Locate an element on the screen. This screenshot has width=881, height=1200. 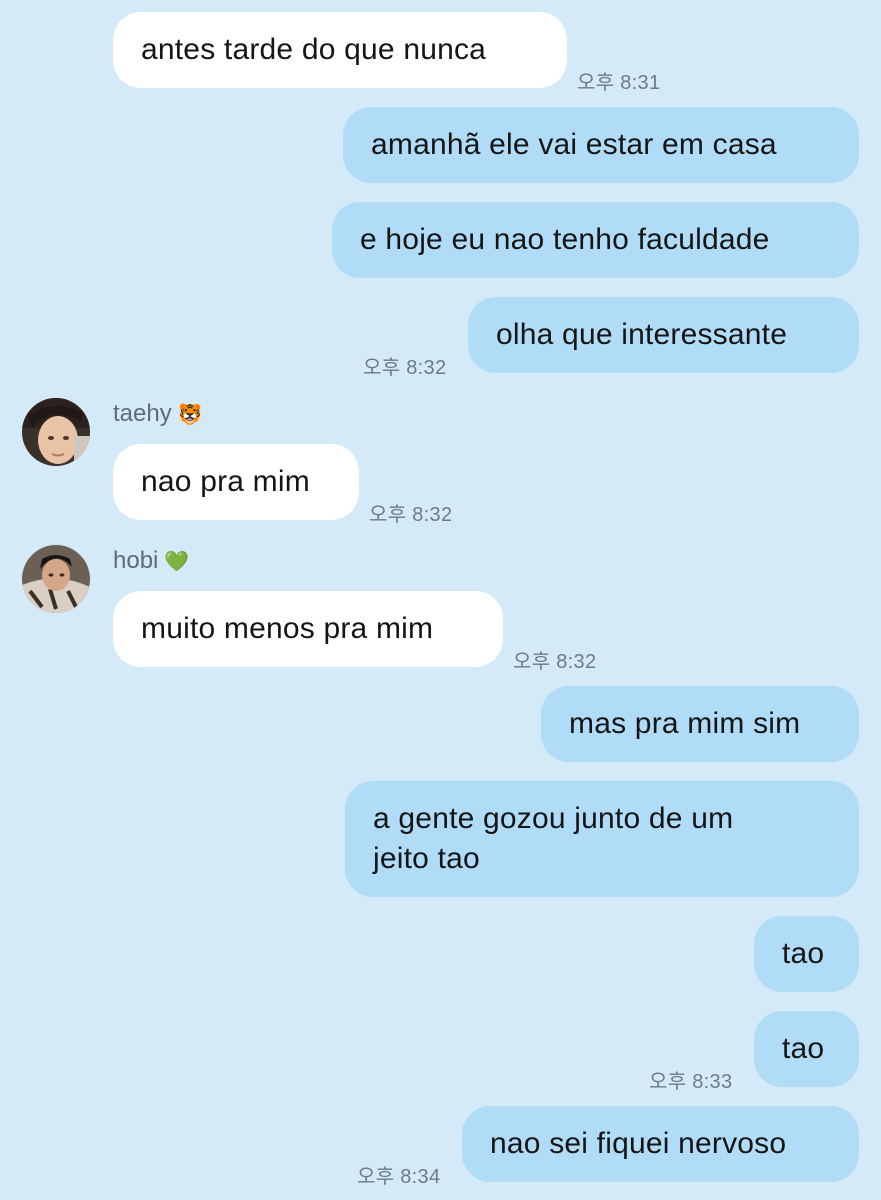
message-bubble-outgoing: e hoje eu nao tenho faculdade is located at coordinates (595, 240).